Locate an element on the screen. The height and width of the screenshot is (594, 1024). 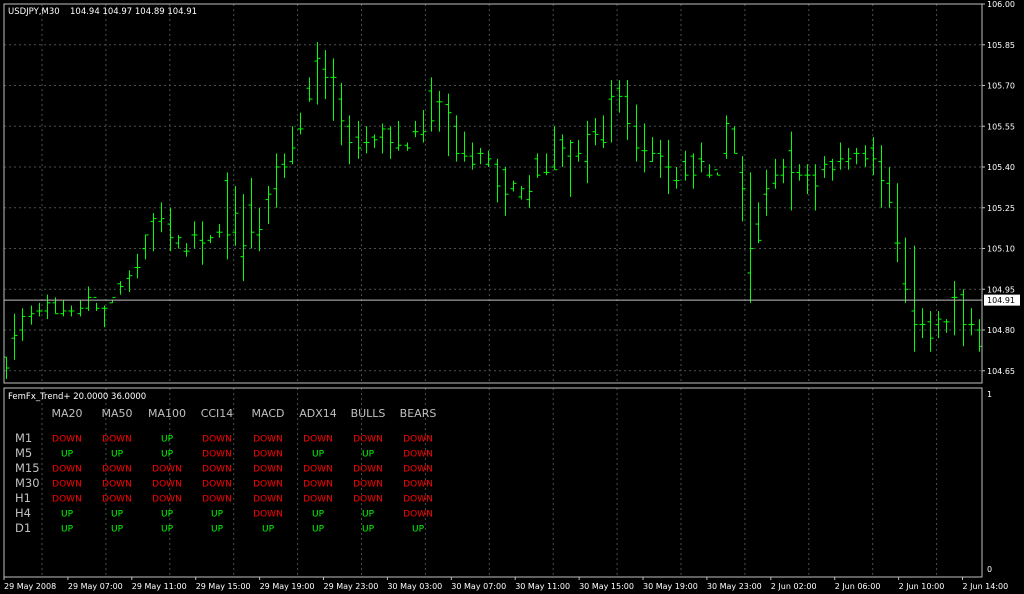
time-tick-label: 2 Jun 14:00 is located at coordinates (986, 586).